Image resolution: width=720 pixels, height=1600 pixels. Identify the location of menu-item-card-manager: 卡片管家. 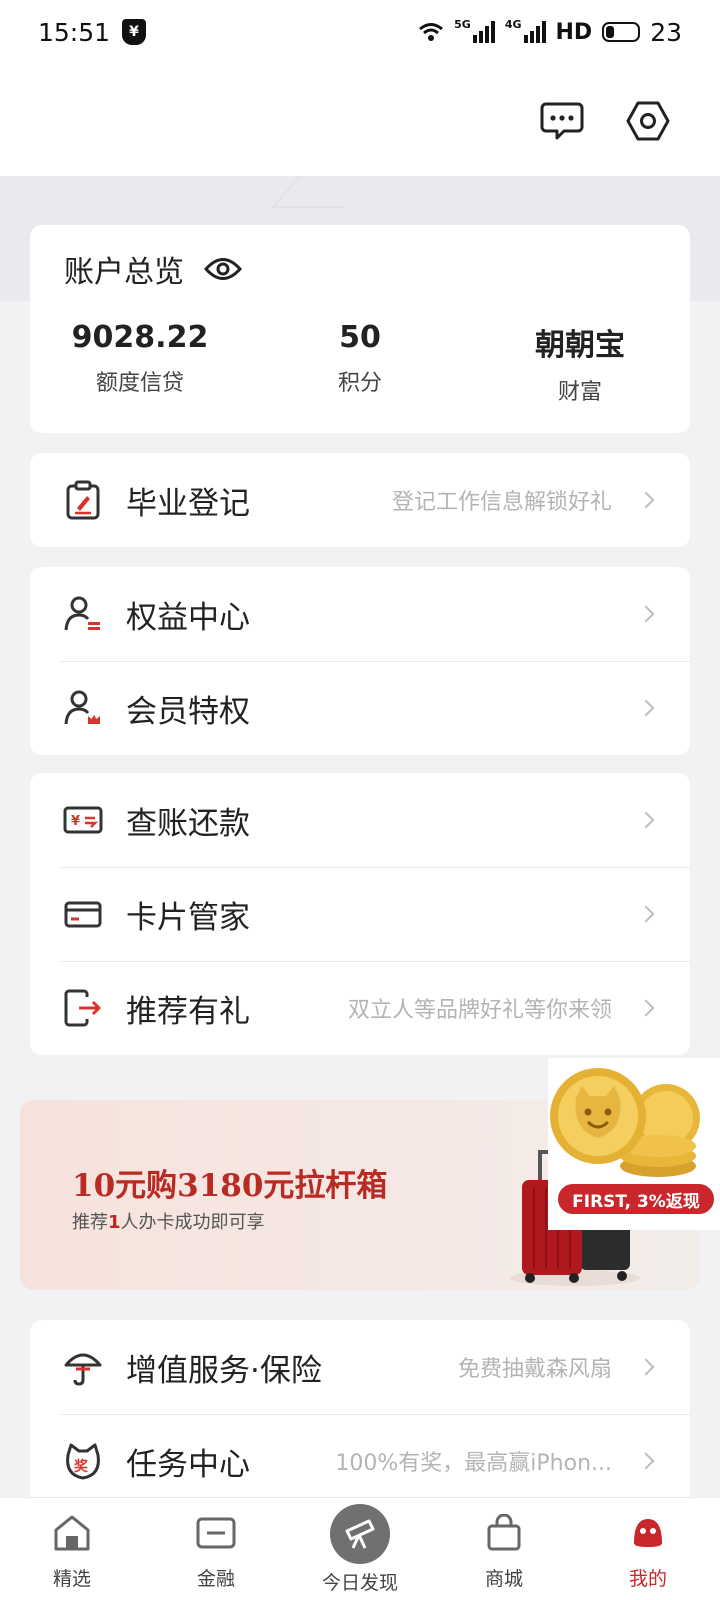
(360, 914).